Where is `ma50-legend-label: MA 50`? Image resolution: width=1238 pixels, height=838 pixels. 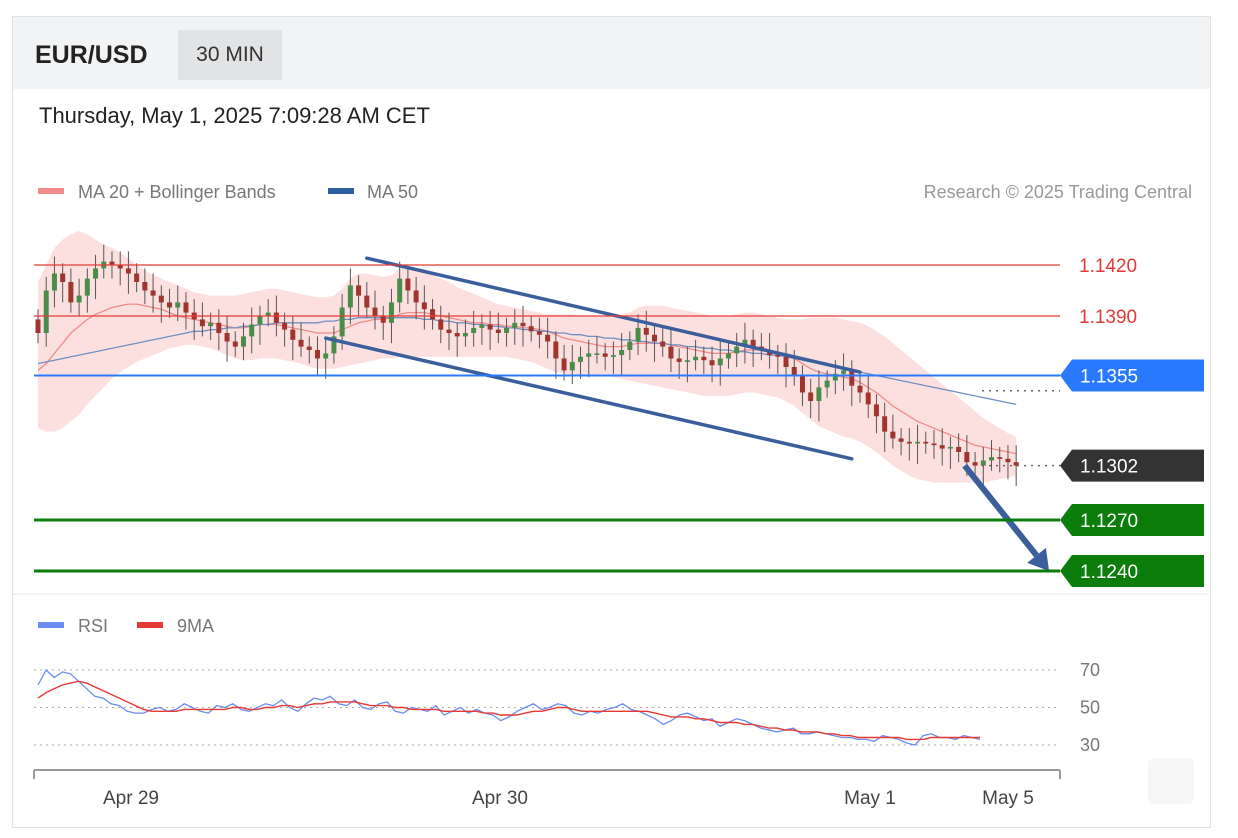
ma50-legend-label: MA 50 is located at coordinates (392, 192).